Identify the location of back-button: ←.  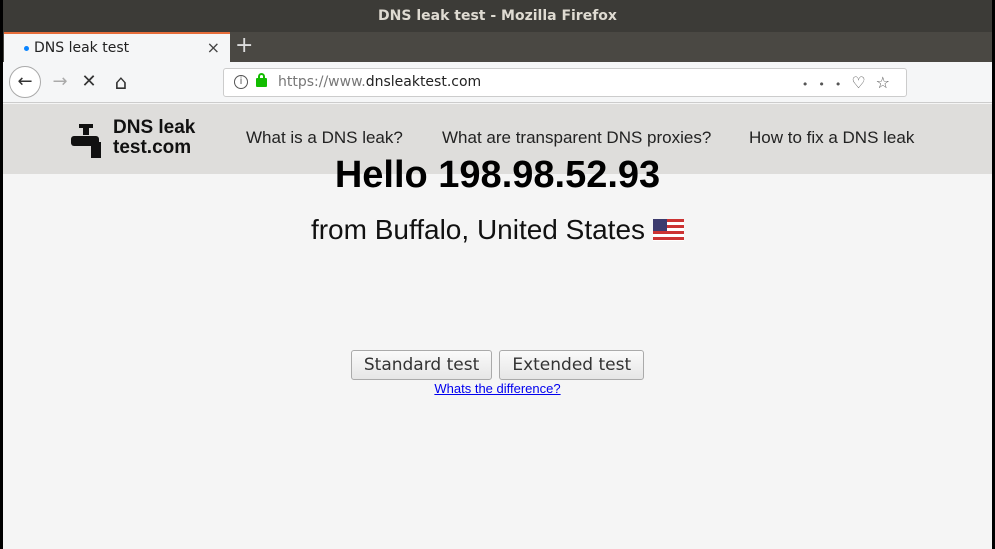
(25, 82).